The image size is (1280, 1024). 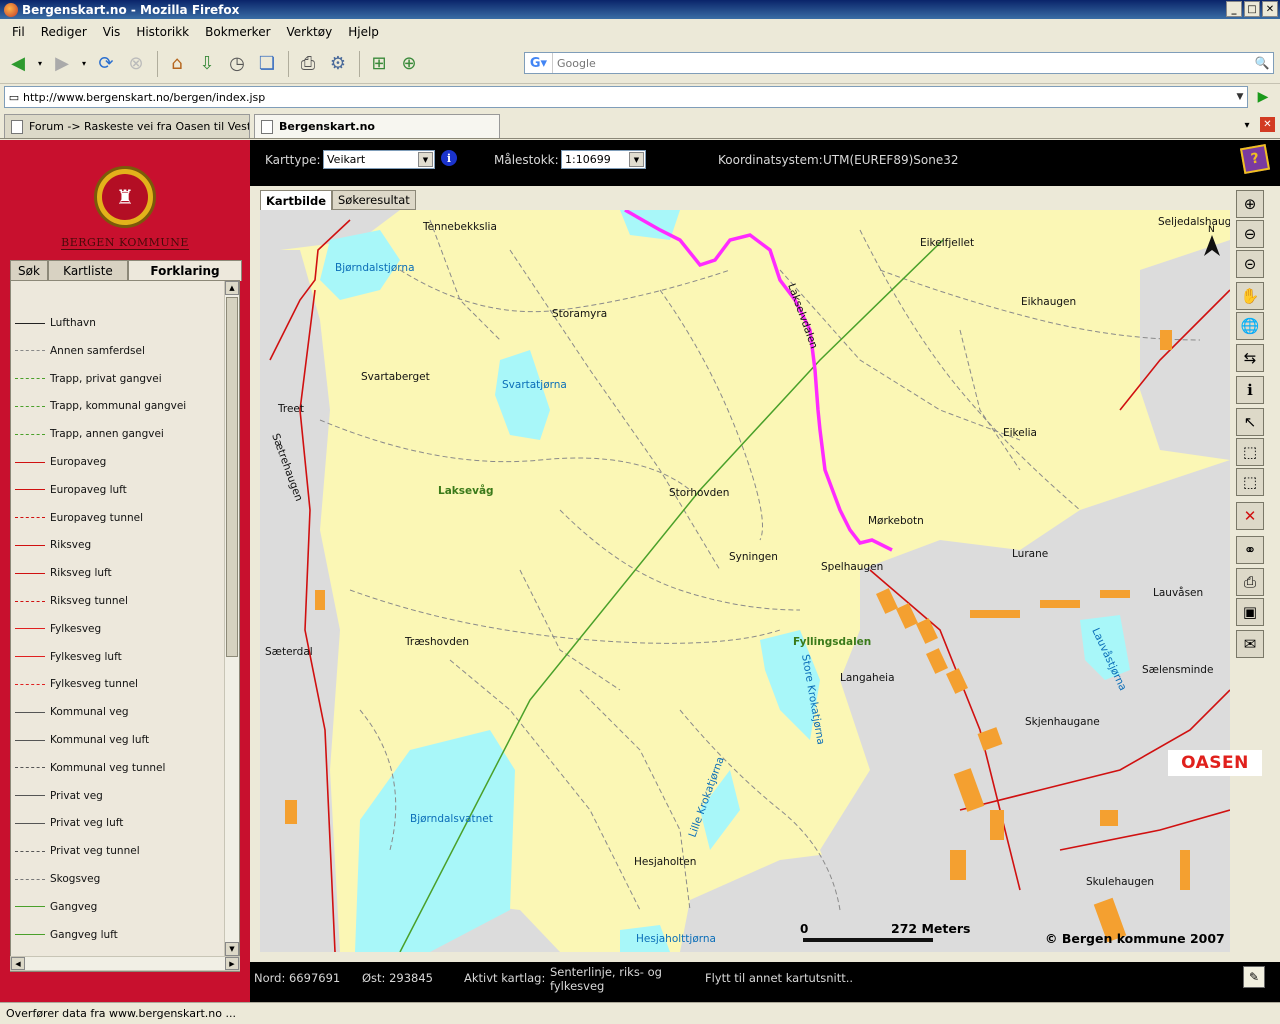 What do you see at coordinates (375, 268) in the screenshot?
I see `place-label: Bjørndalstjørna` at bounding box center [375, 268].